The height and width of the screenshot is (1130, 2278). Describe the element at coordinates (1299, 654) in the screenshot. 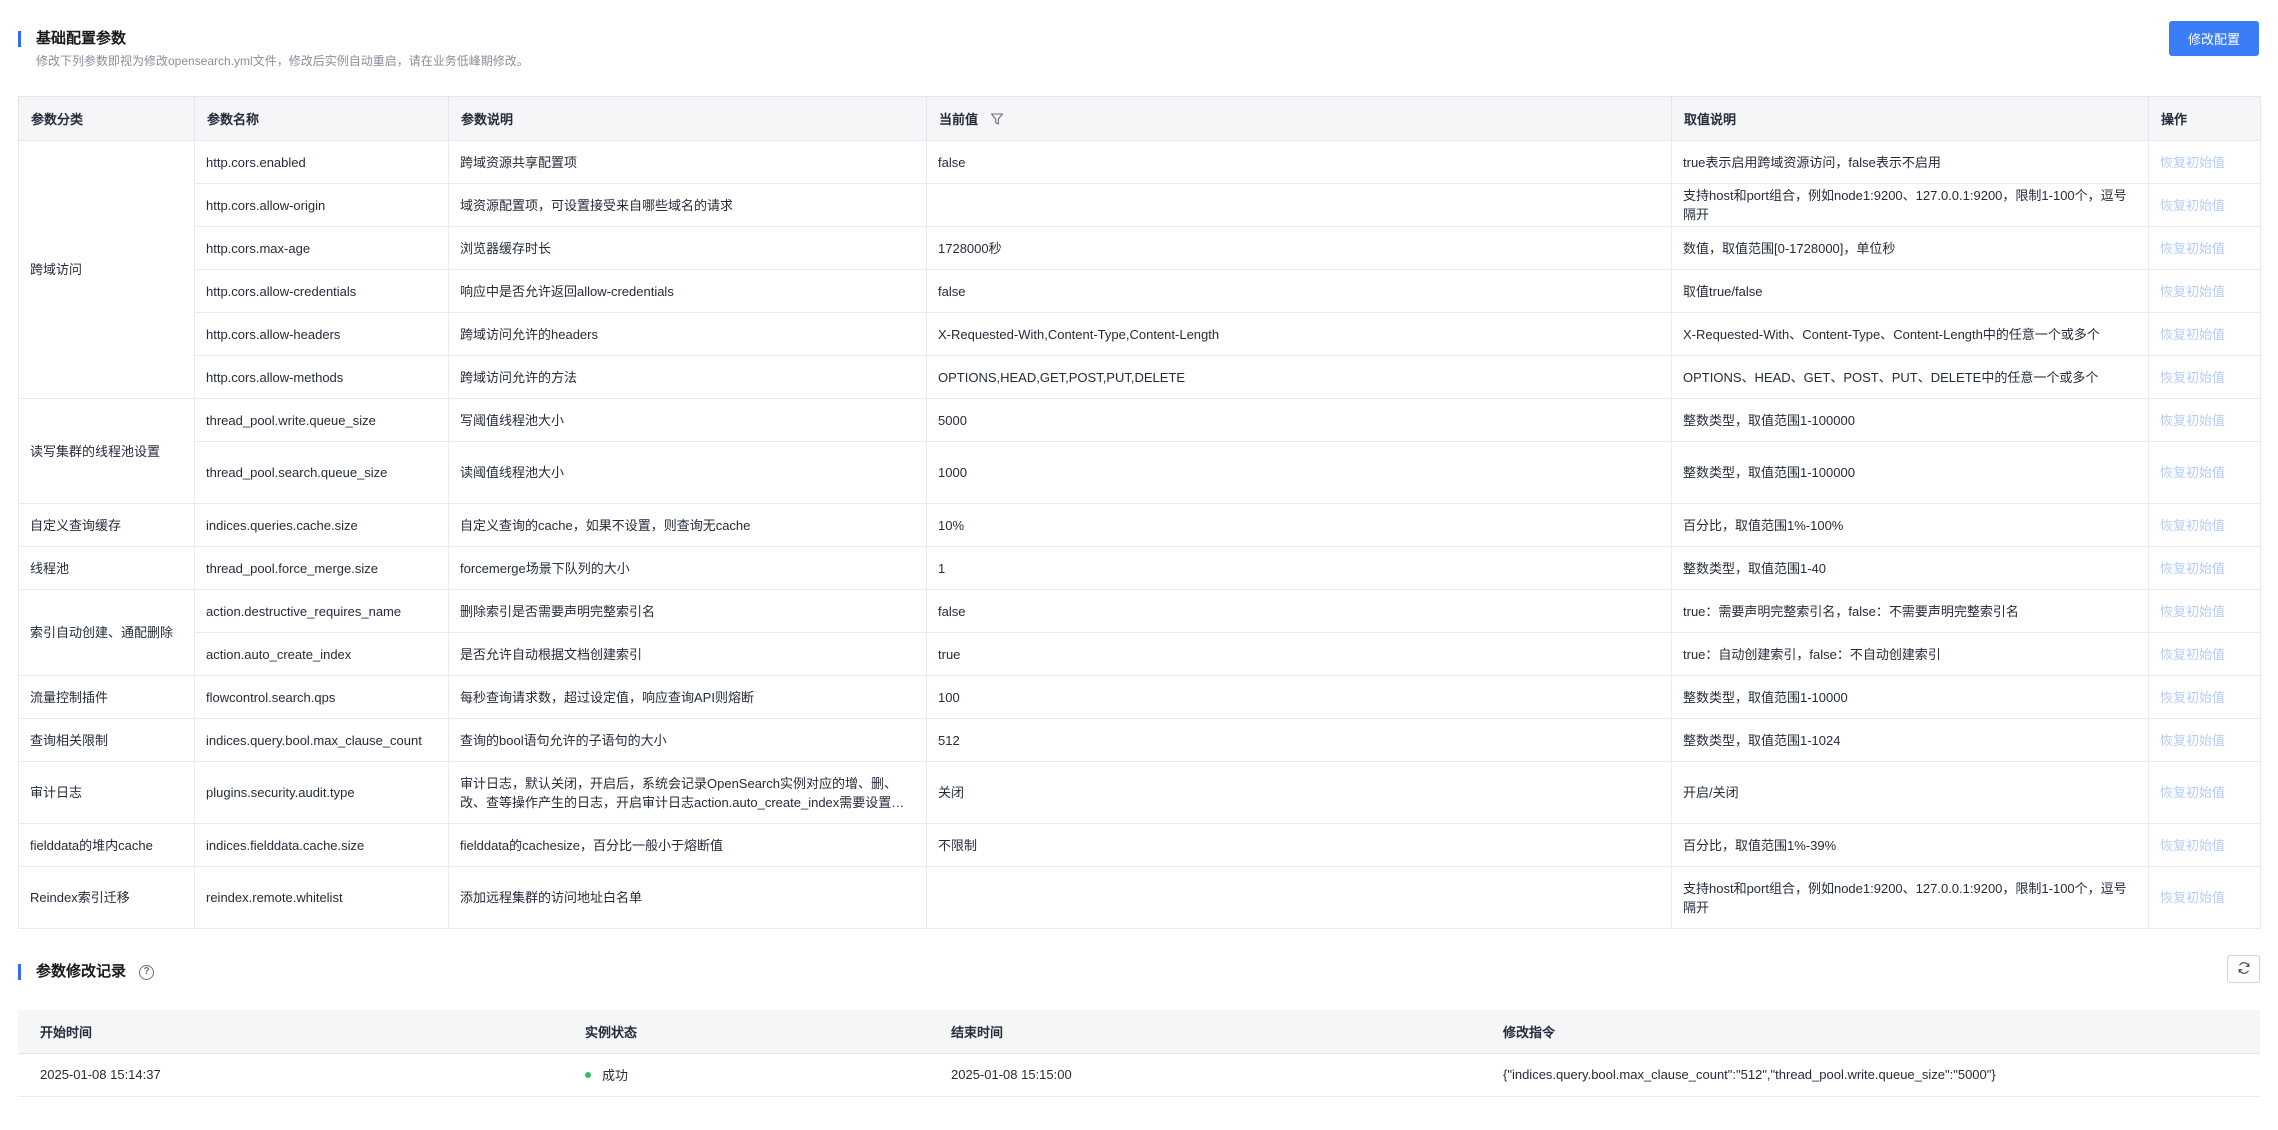

I see `param-current-value: true` at that location.